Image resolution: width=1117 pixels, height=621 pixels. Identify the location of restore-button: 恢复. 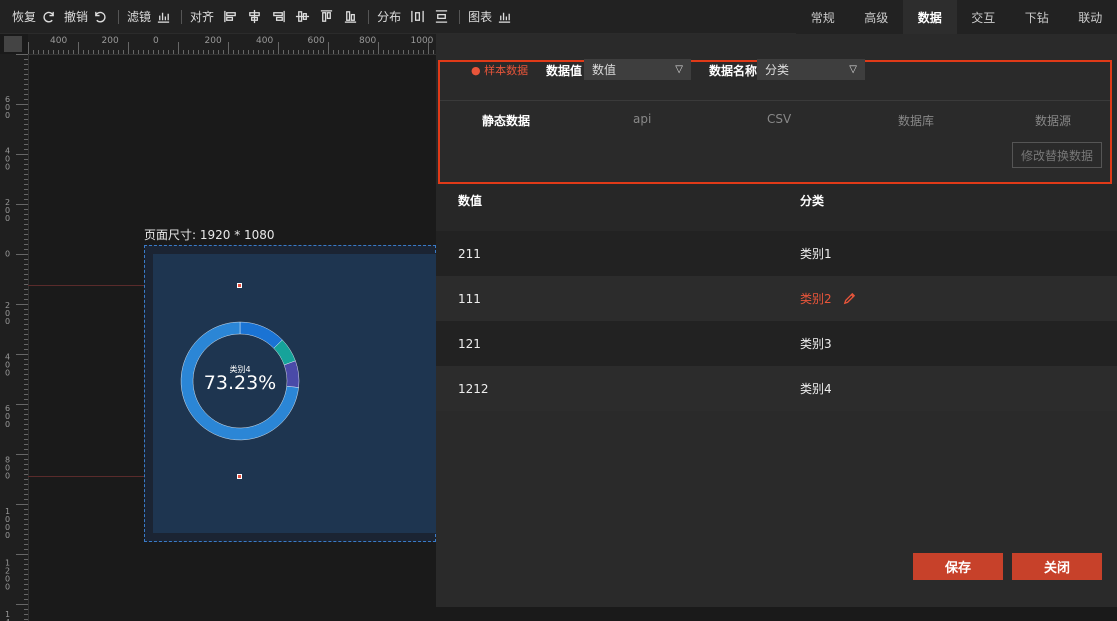
(34, 16).